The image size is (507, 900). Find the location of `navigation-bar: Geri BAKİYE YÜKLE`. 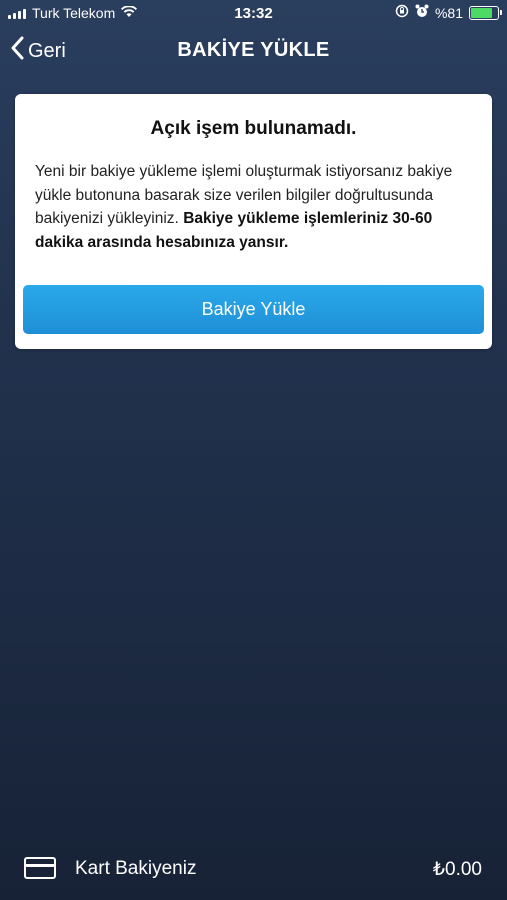

navigation-bar: Geri BAKİYE YÜKLE is located at coordinates (253, 51).